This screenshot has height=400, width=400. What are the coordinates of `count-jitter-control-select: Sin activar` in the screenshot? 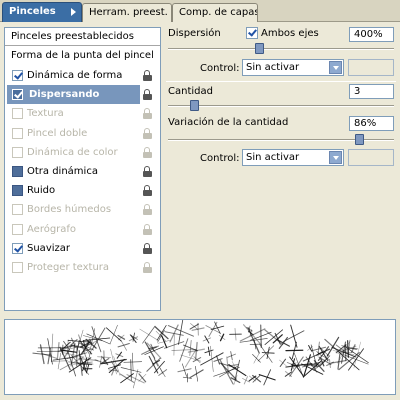 It's located at (293, 157).